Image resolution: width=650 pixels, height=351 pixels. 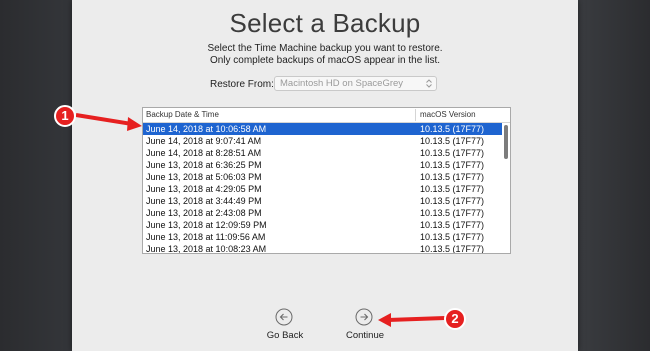 What do you see at coordinates (104, 119) in the screenshot?
I see `callout-1-arrow` at bounding box center [104, 119].